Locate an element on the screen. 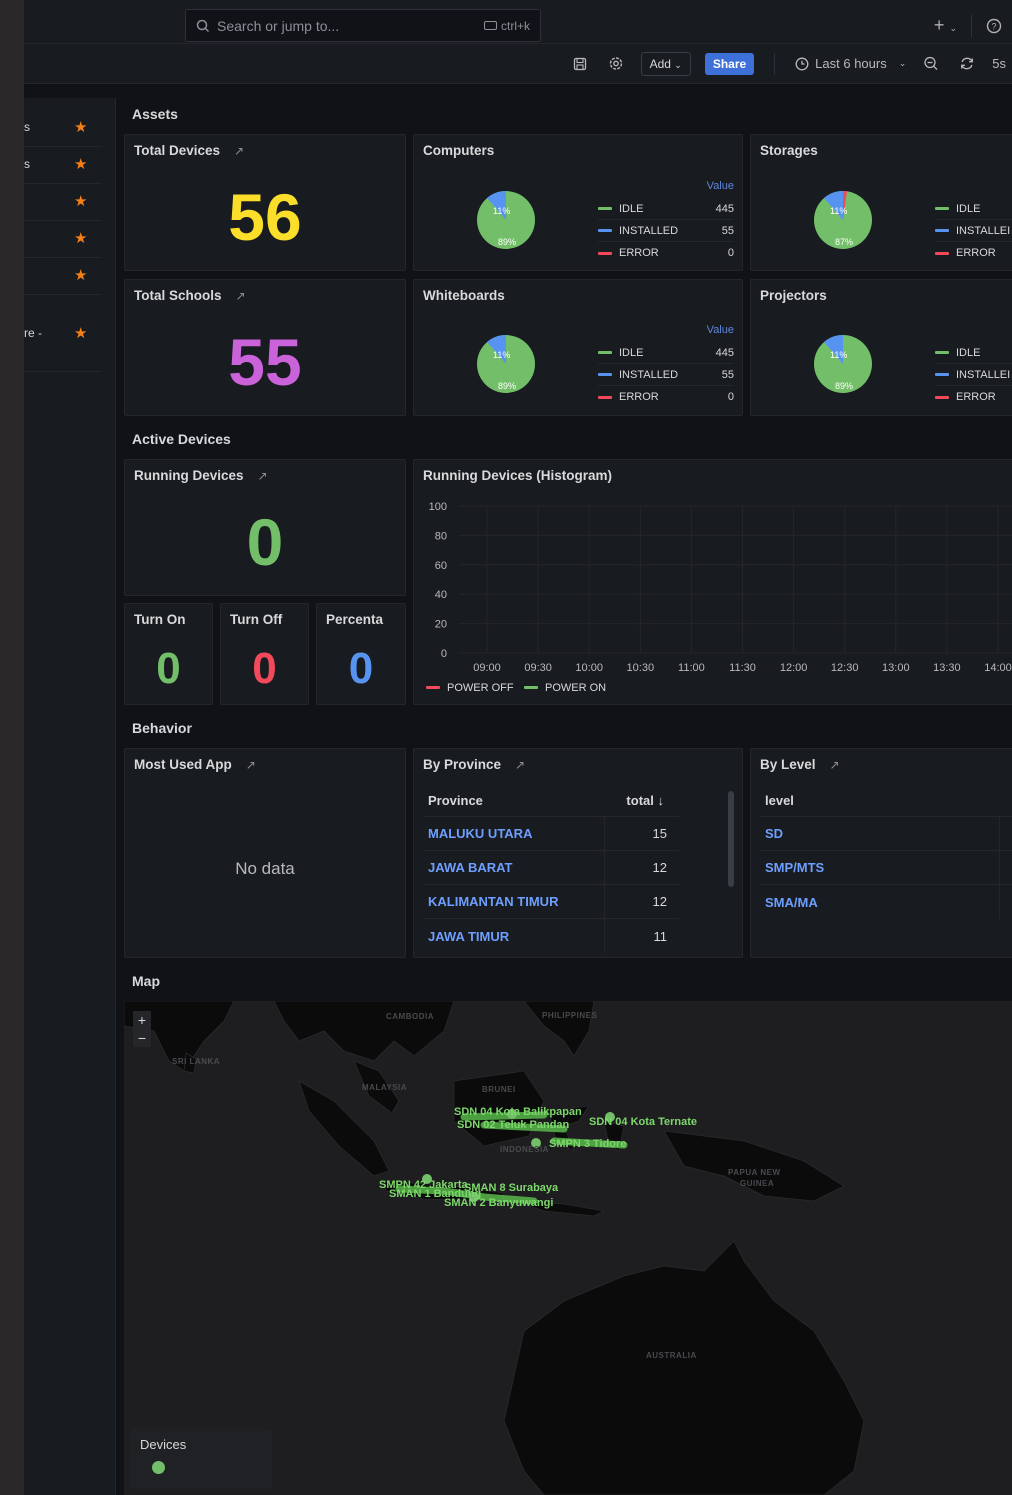  level-link: SMA/MA is located at coordinates (880, 902).